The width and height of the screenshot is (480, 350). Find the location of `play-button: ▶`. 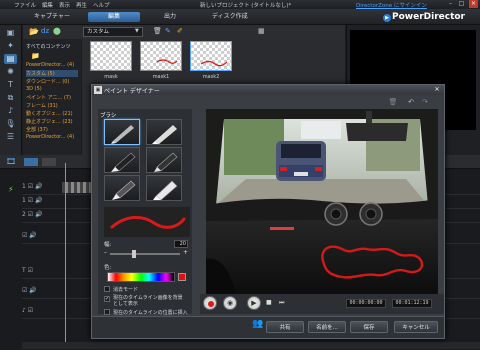

play-button: ▶ is located at coordinates (254, 303).